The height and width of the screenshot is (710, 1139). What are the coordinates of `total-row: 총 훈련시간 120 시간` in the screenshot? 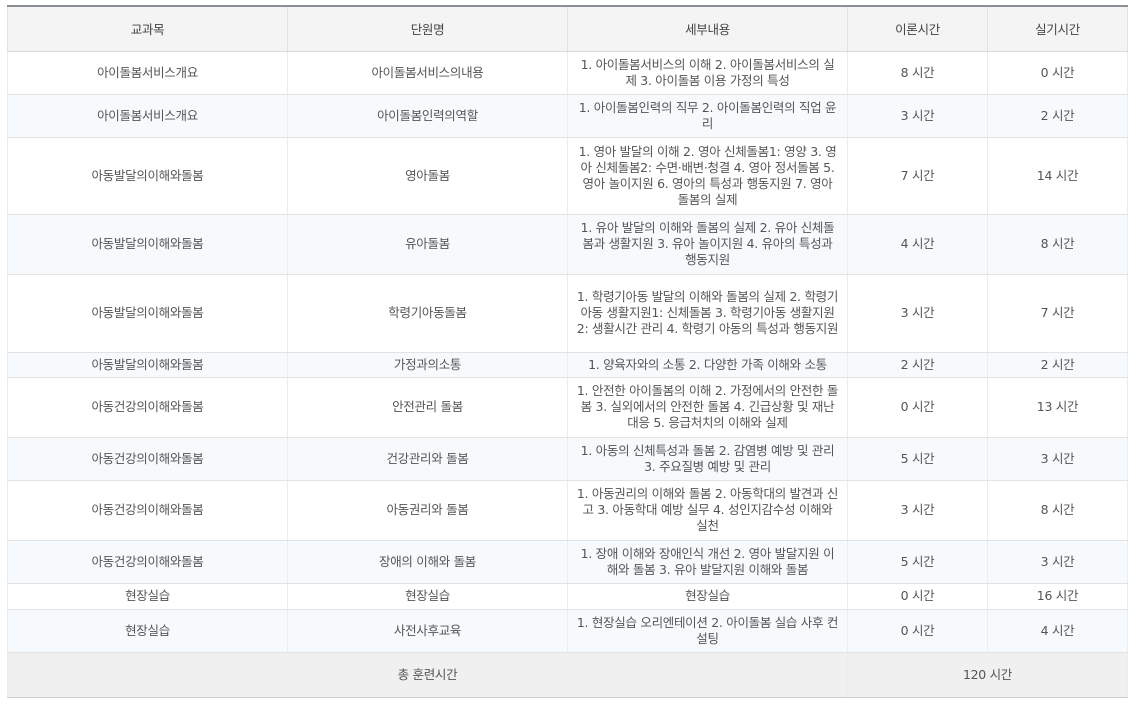 It's located at (567, 675).